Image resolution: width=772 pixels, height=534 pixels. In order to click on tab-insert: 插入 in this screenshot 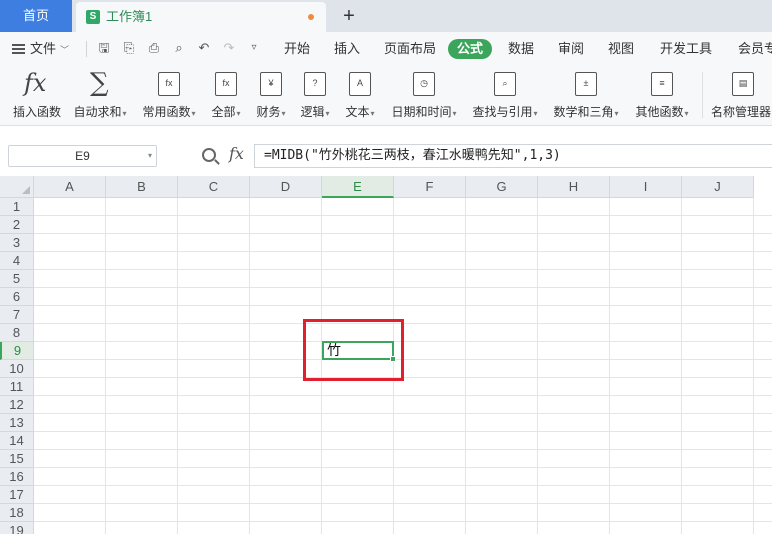, I will do `click(347, 49)`.